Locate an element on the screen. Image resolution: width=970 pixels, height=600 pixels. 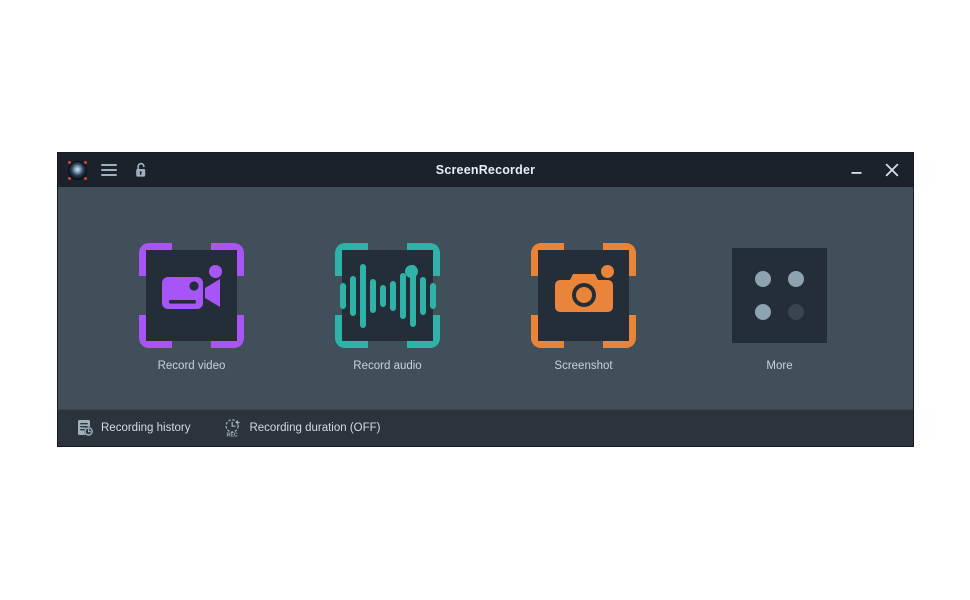
tile-record-video: Record video is located at coordinates (191, 307).